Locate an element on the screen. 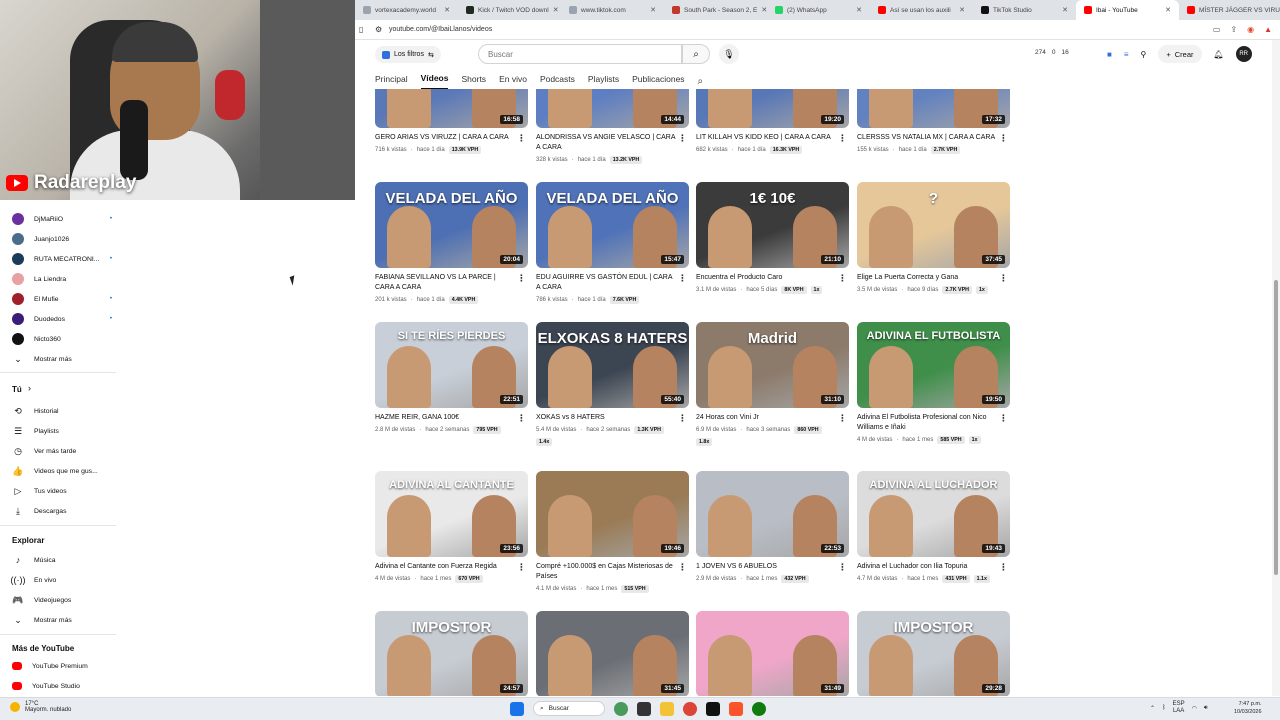  filters-button: Los filtros ⇆ is located at coordinates (408, 54).